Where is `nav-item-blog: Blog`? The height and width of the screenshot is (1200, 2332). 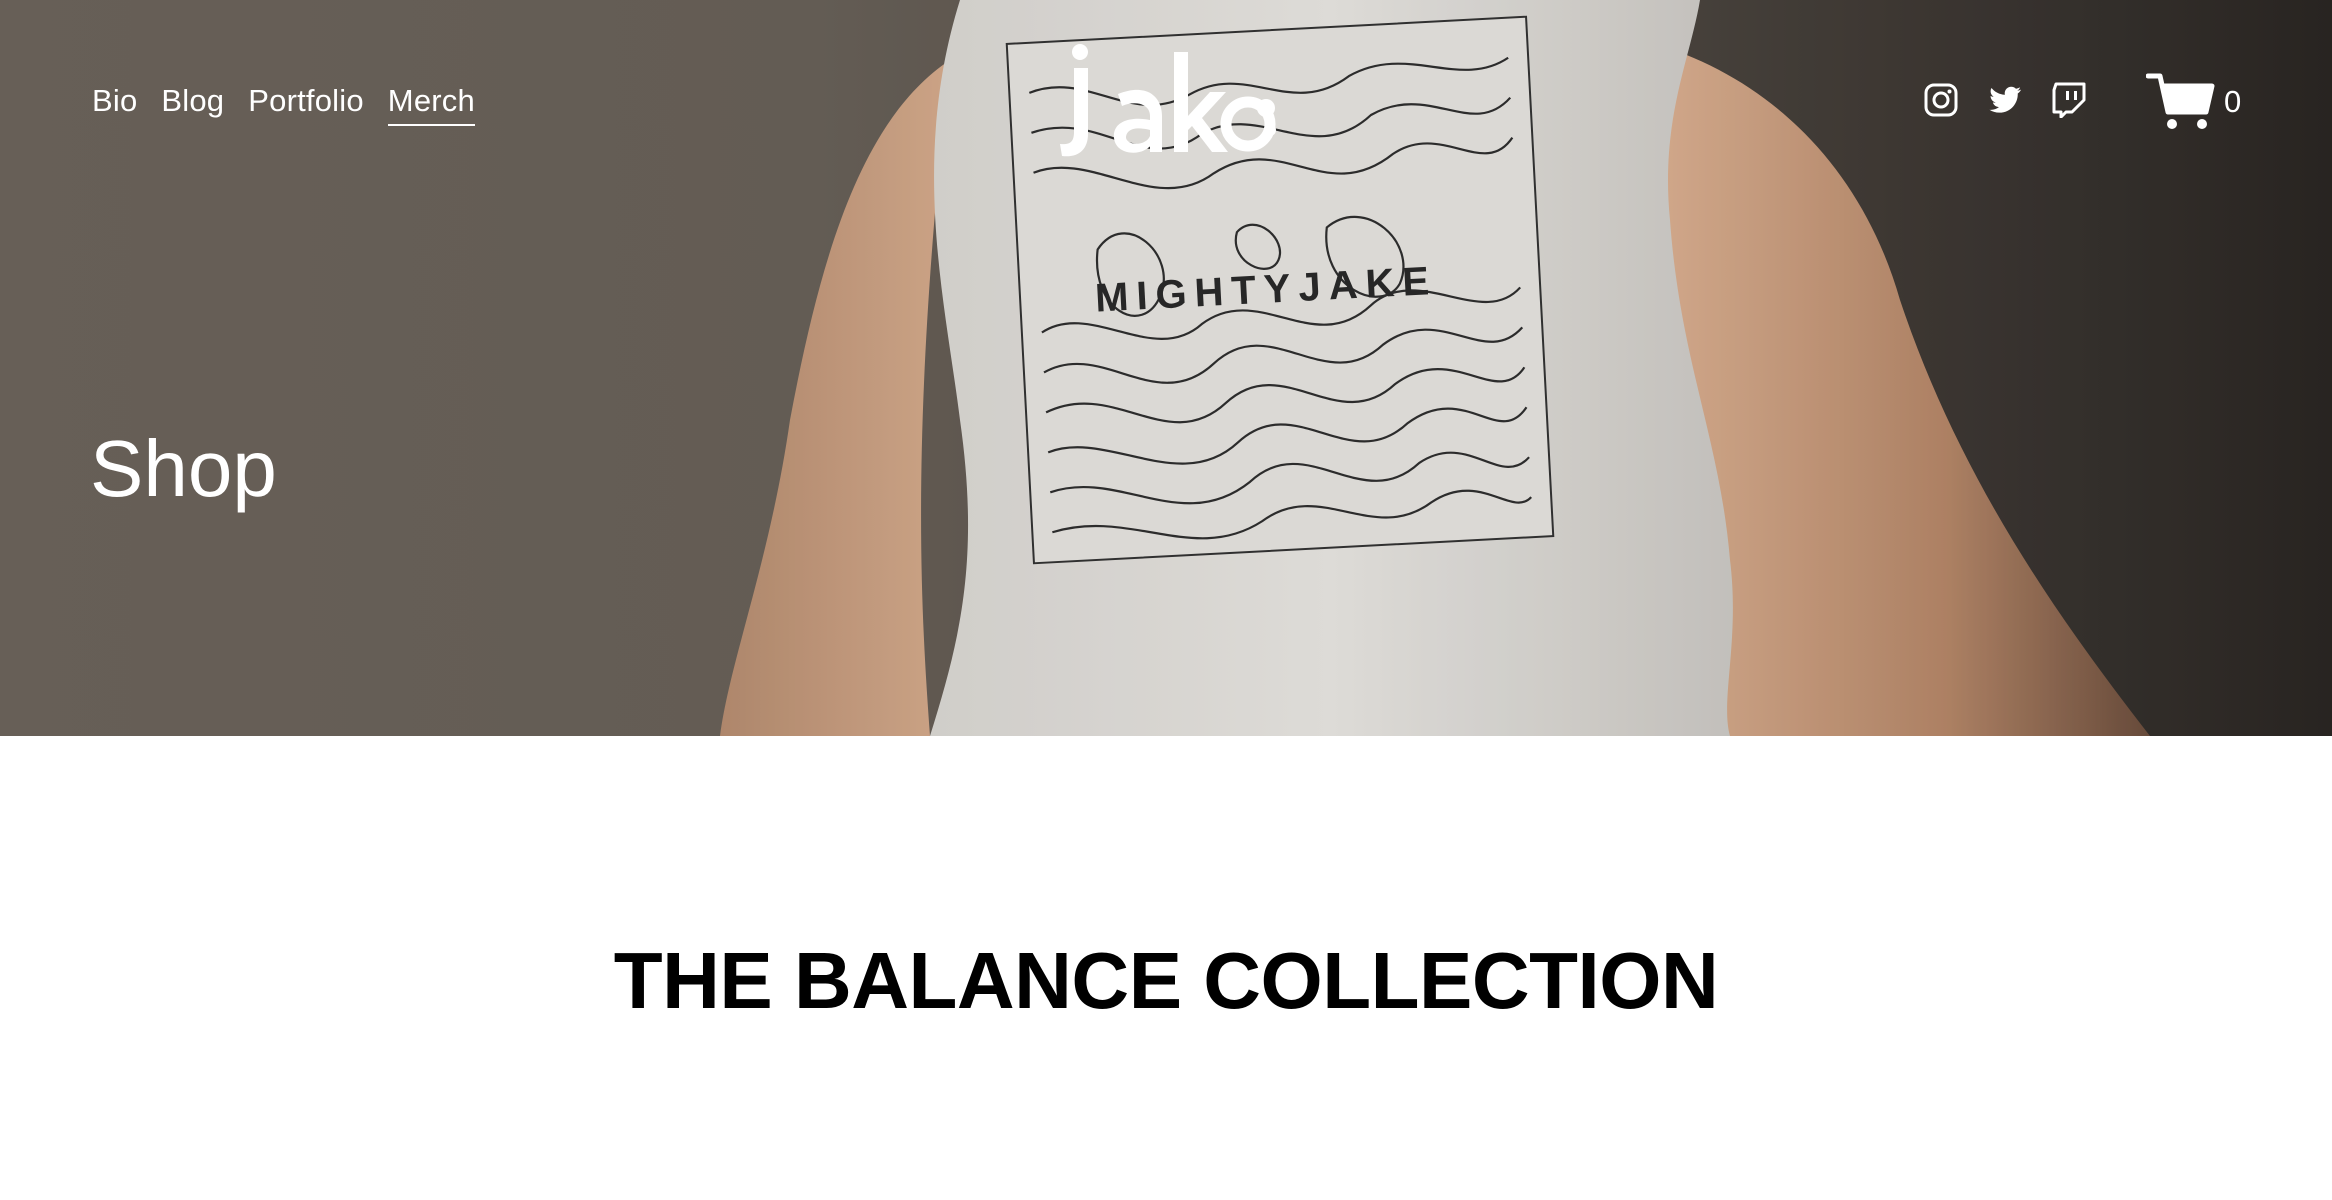
nav-item-blog: Blog is located at coordinates (192, 104).